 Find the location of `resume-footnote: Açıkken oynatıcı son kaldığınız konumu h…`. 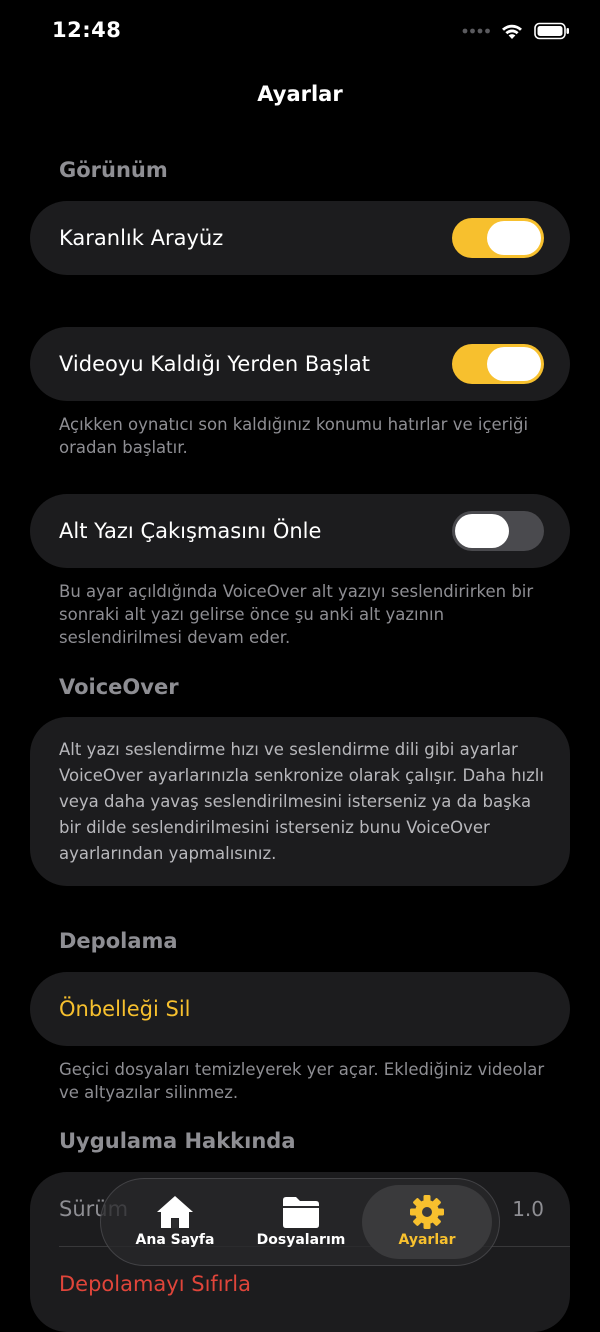

resume-footnote: Açıkken oynatıcı son kaldığınız konumu h… is located at coordinates (294, 436).